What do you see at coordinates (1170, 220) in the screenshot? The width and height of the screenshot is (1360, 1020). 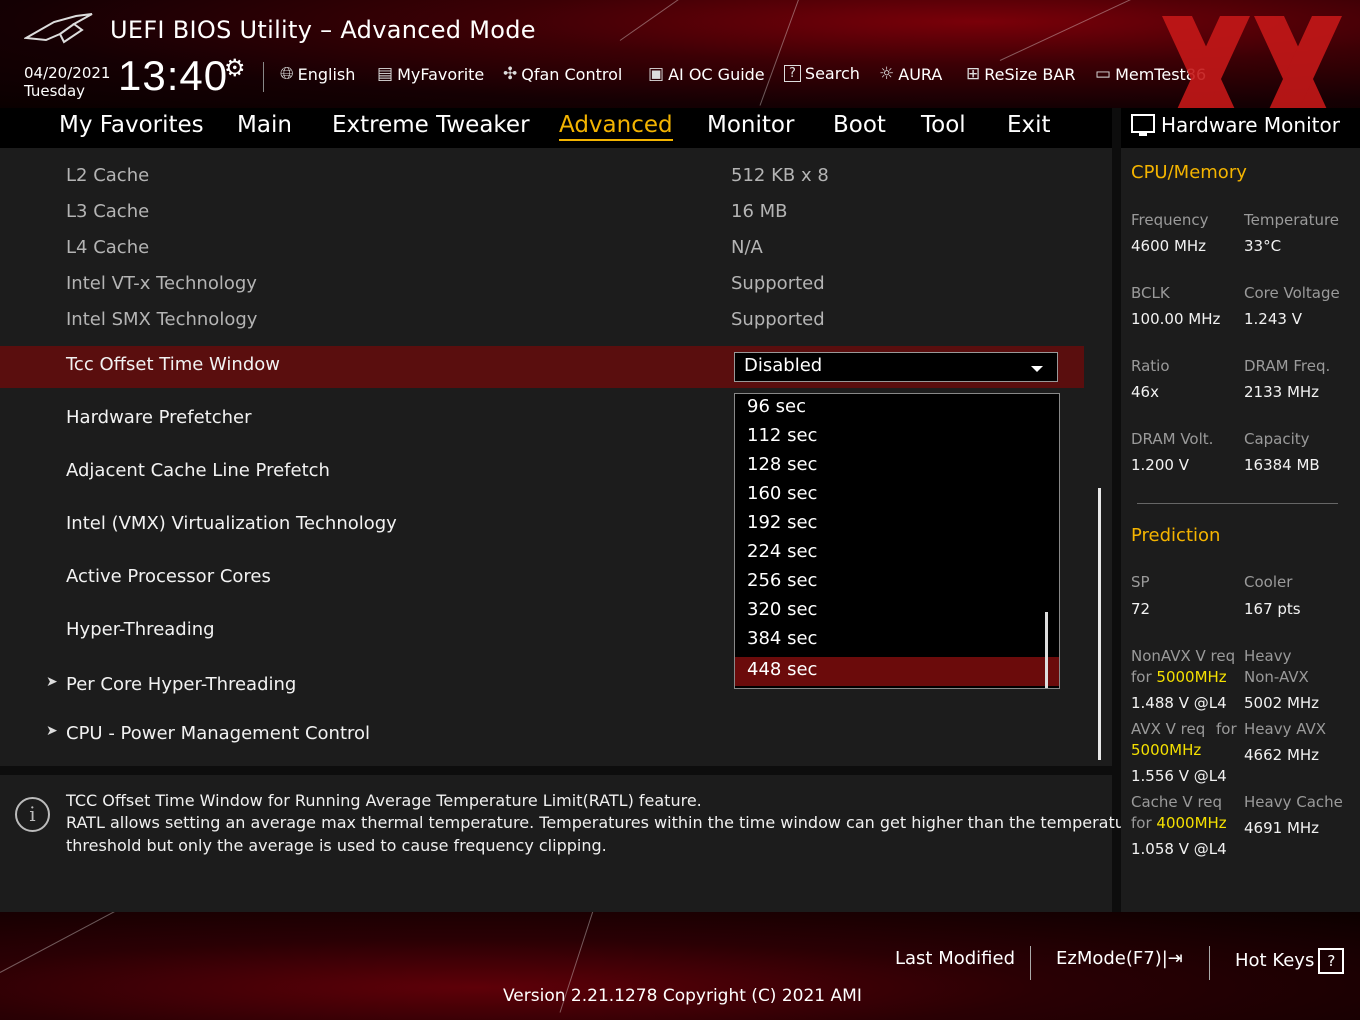 I see `hw-label: Frequency` at bounding box center [1170, 220].